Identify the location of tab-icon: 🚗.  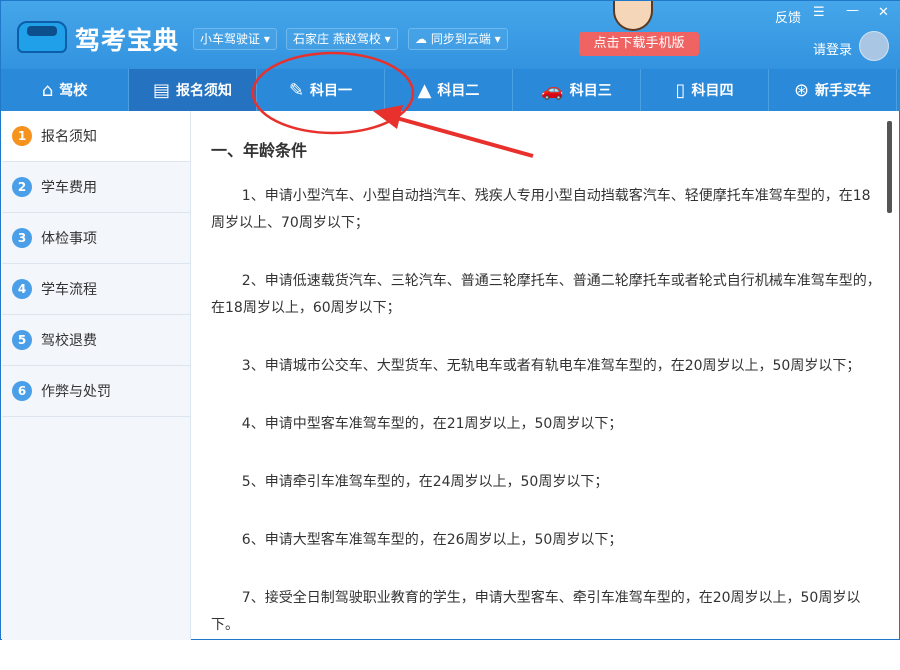
(552, 90).